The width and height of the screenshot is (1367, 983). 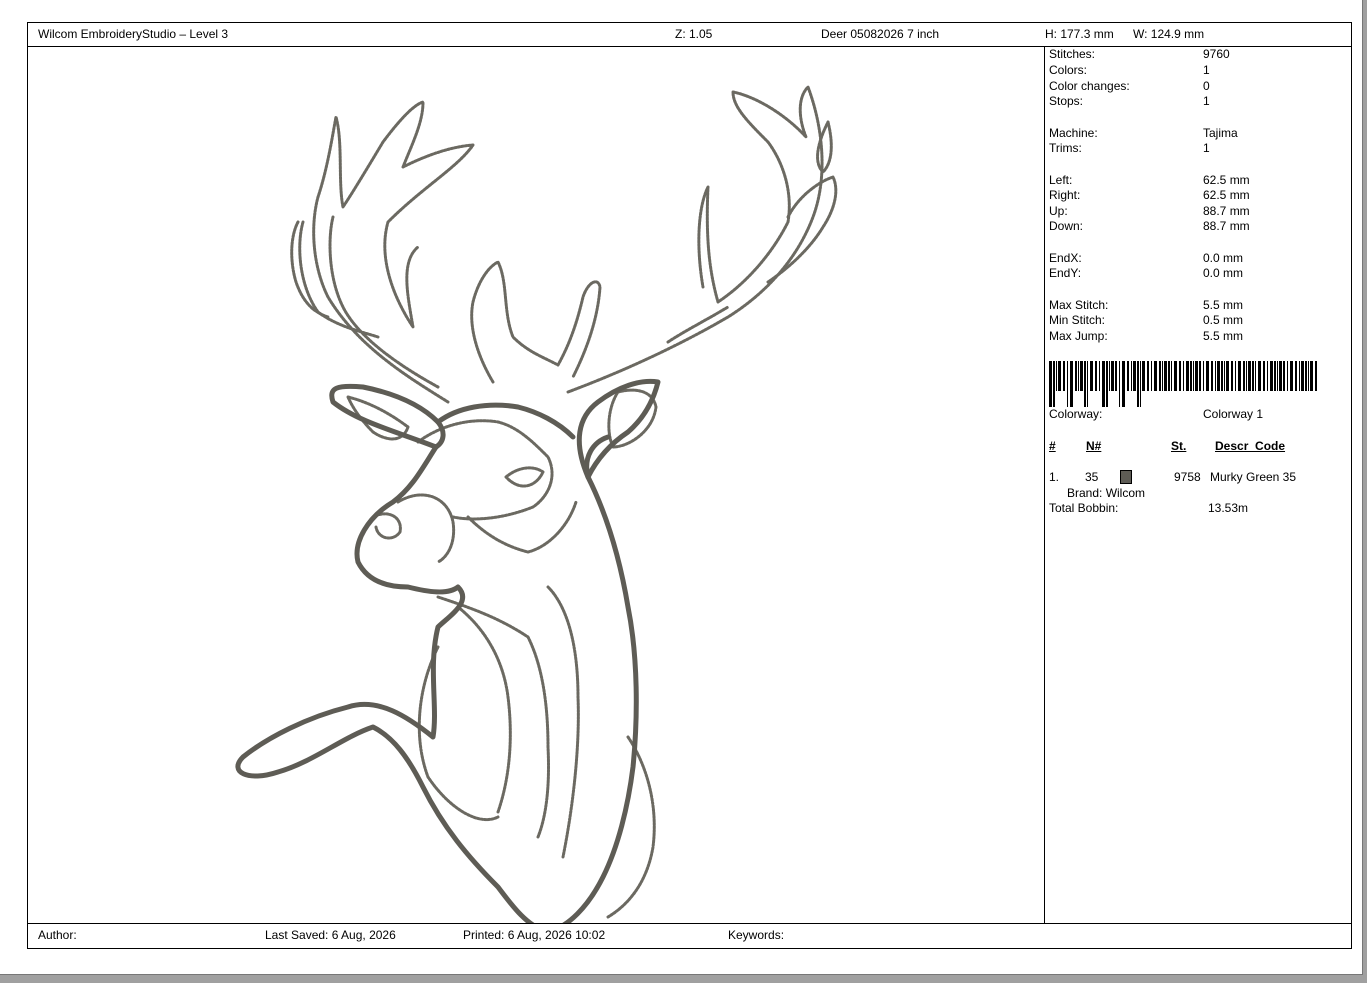 What do you see at coordinates (1106, 493) in the screenshot?
I see `thread-brand: Brand: Wilcom` at bounding box center [1106, 493].